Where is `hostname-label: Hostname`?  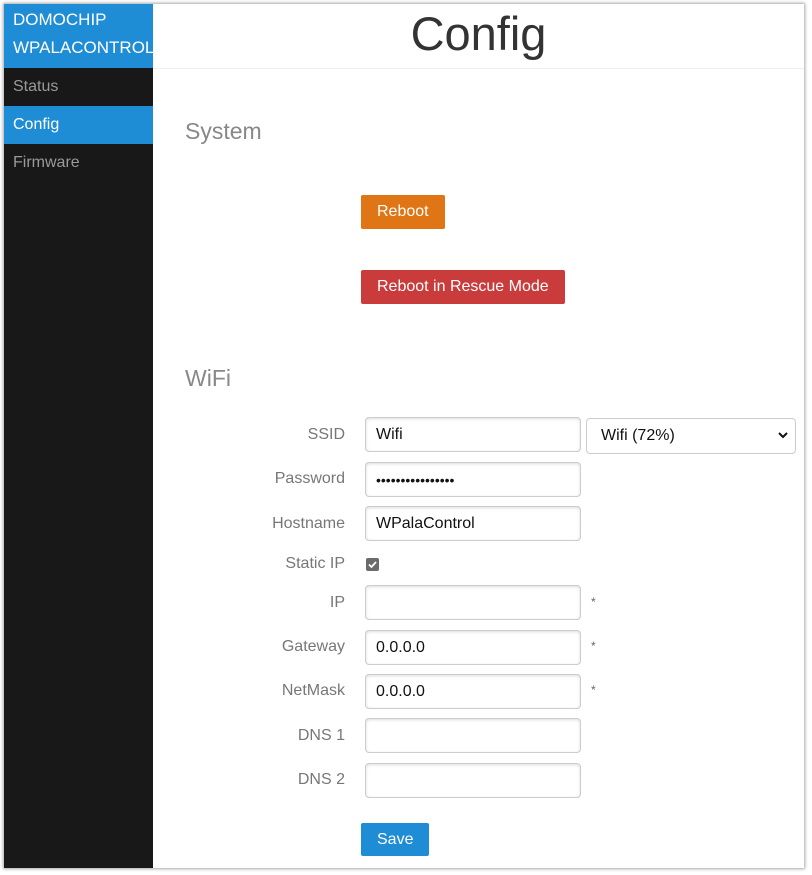 hostname-label: Hostname is located at coordinates (308, 523).